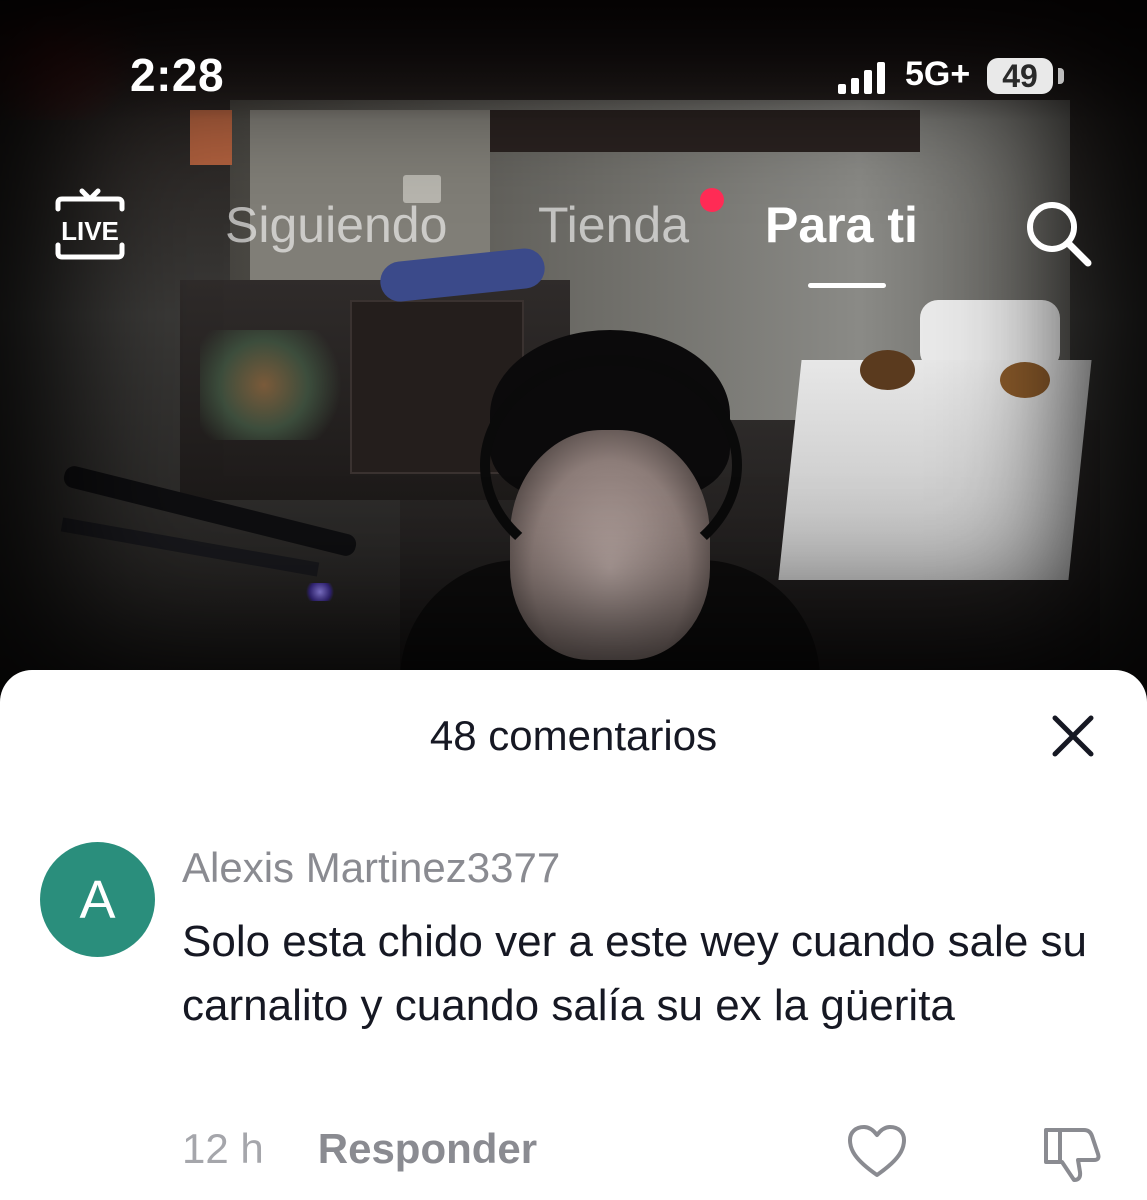 The height and width of the screenshot is (1200, 1147). Describe the element at coordinates (847, 285) in the screenshot. I see `active-tab-indicator` at that location.